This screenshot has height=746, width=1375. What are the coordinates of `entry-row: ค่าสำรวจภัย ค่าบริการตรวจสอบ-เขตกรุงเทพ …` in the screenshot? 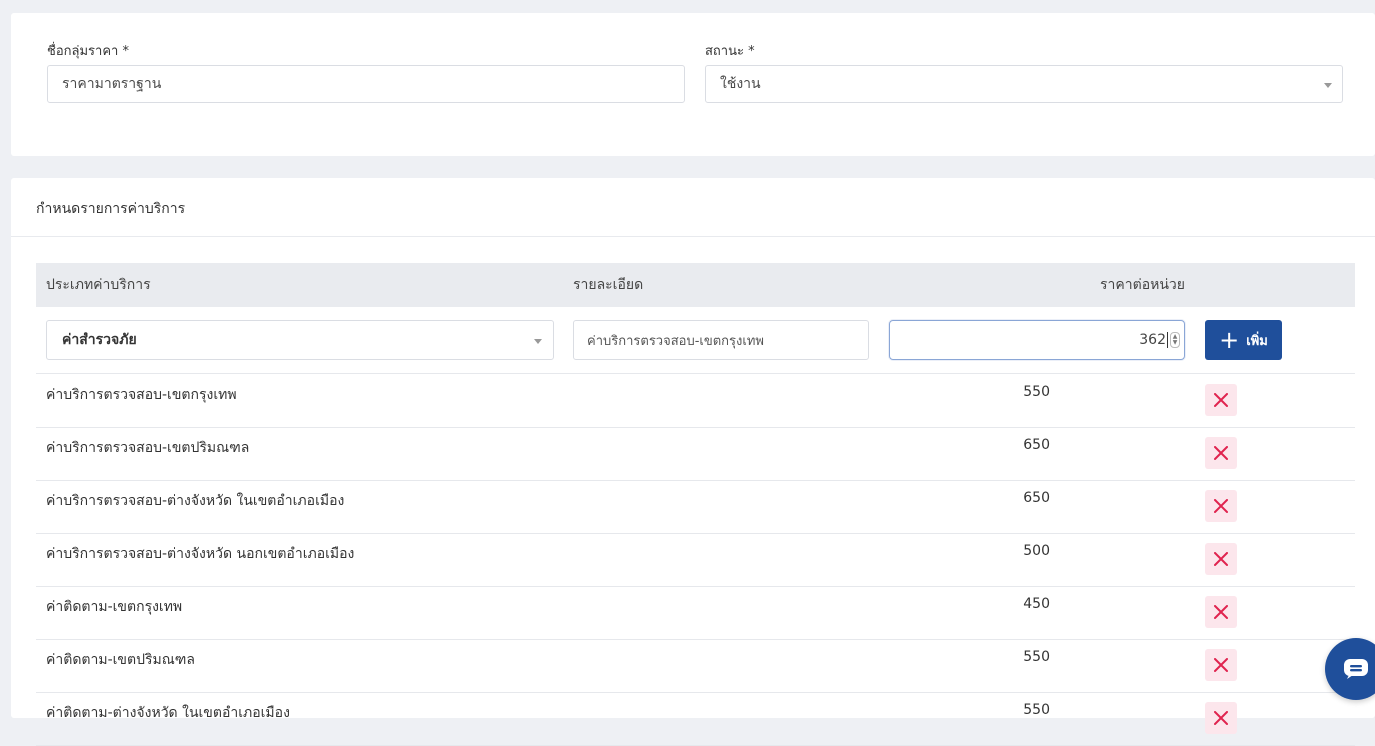 It's located at (695, 347).